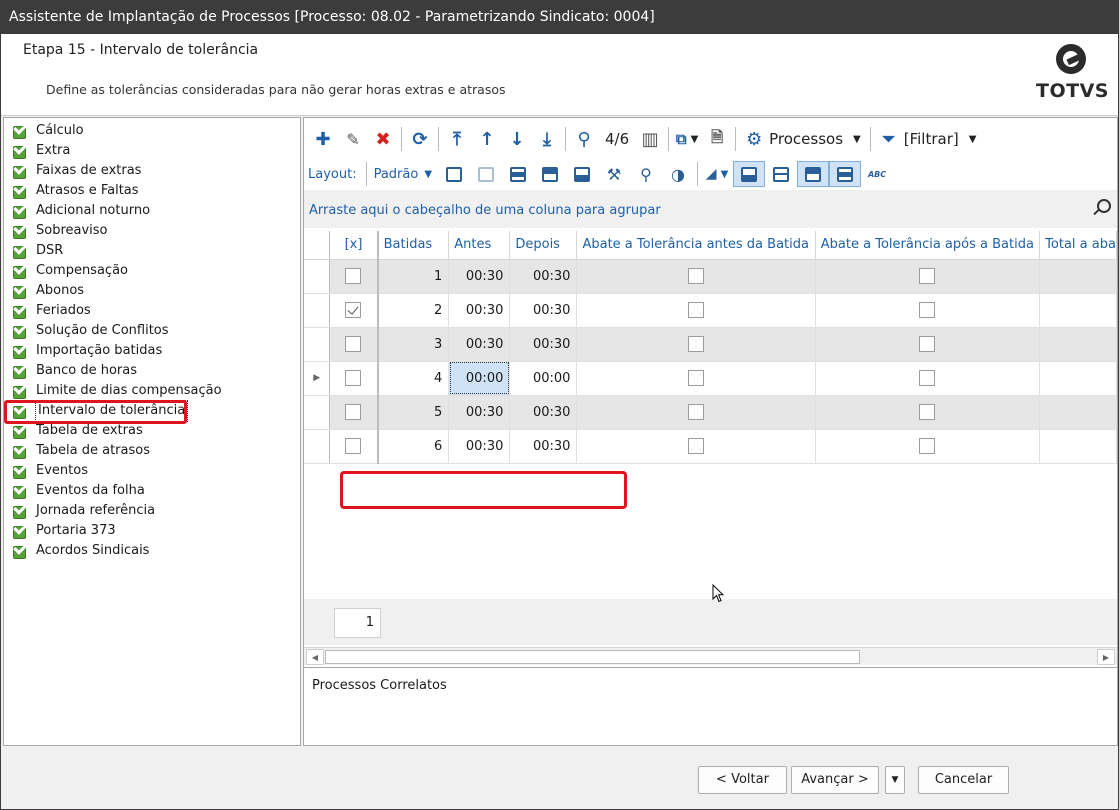 Image resolution: width=1119 pixels, height=810 pixels. I want to click on batidas-cell: 6, so click(413, 446).